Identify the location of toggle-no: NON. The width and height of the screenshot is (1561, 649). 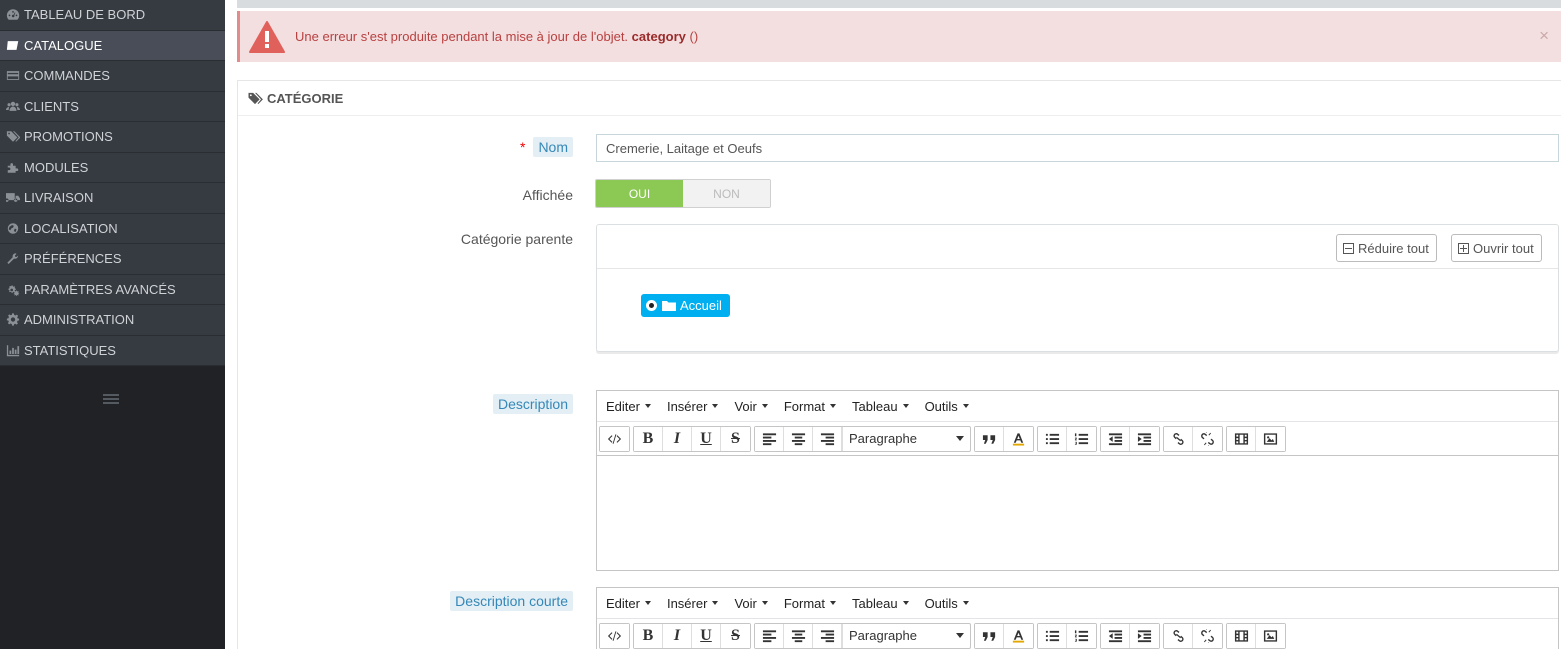
(726, 193).